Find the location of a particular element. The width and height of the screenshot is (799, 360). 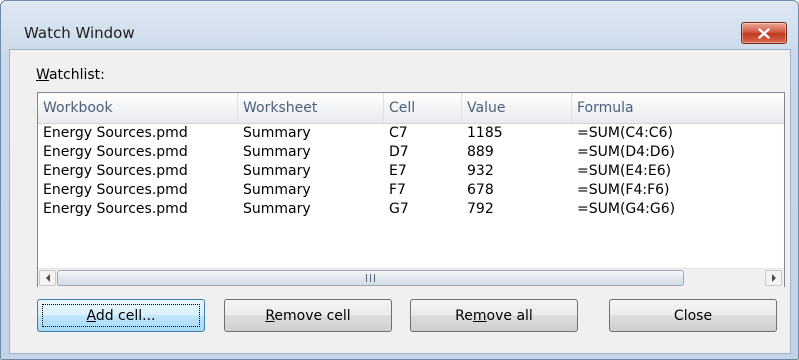

column-header-cell: Cell is located at coordinates (423, 108).